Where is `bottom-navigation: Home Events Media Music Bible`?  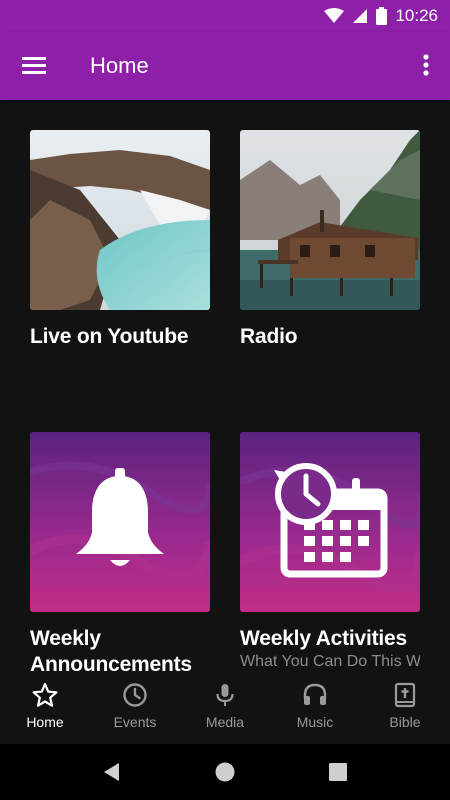
bottom-navigation: Home Events Media Music Bible is located at coordinates (225, 708).